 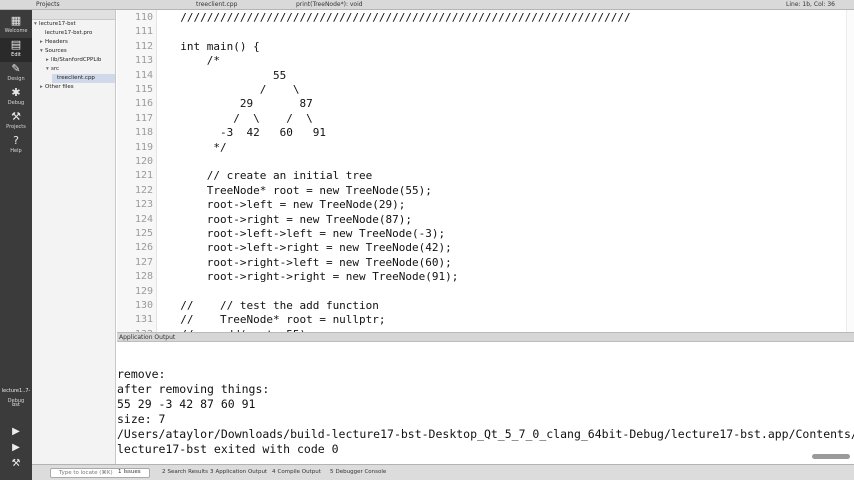 What do you see at coordinates (241, 472) in the screenshot?
I see `output-tab-label: Application Output` at bounding box center [241, 472].